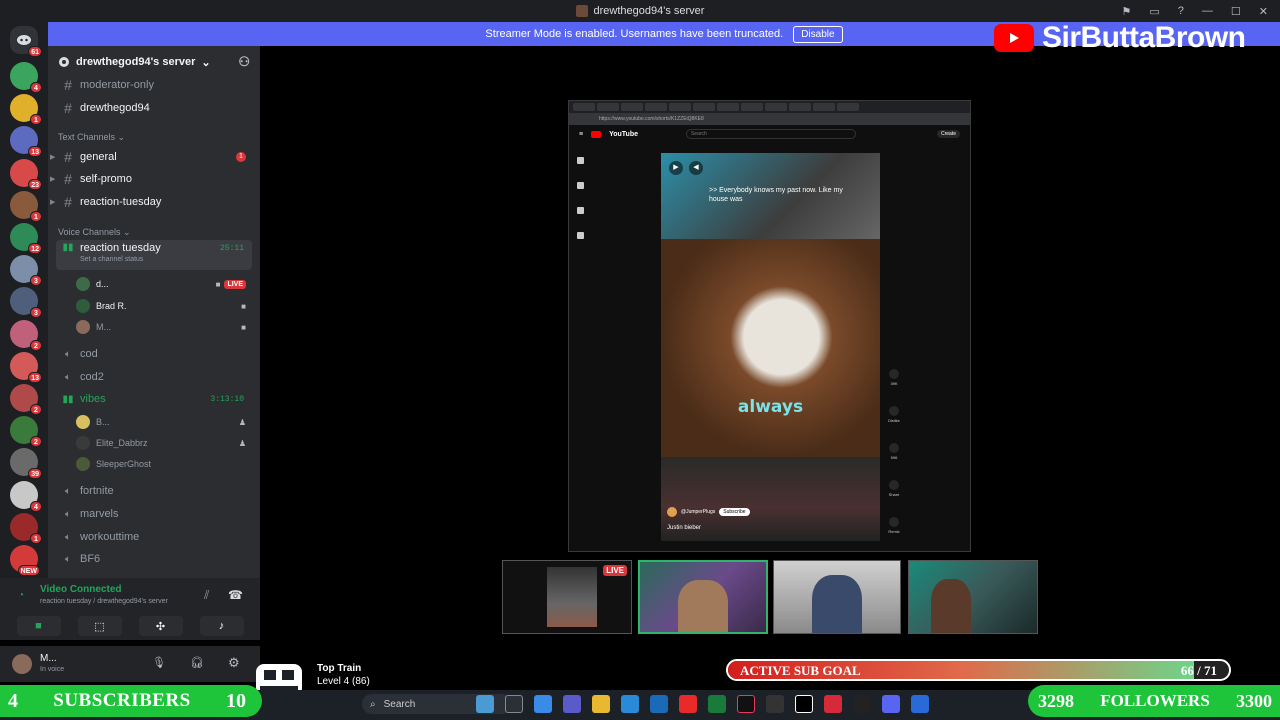  What do you see at coordinates (136, 62) in the screenshot?
I see `server-name: drewthegod94's server` at bounding box center [136, 62].